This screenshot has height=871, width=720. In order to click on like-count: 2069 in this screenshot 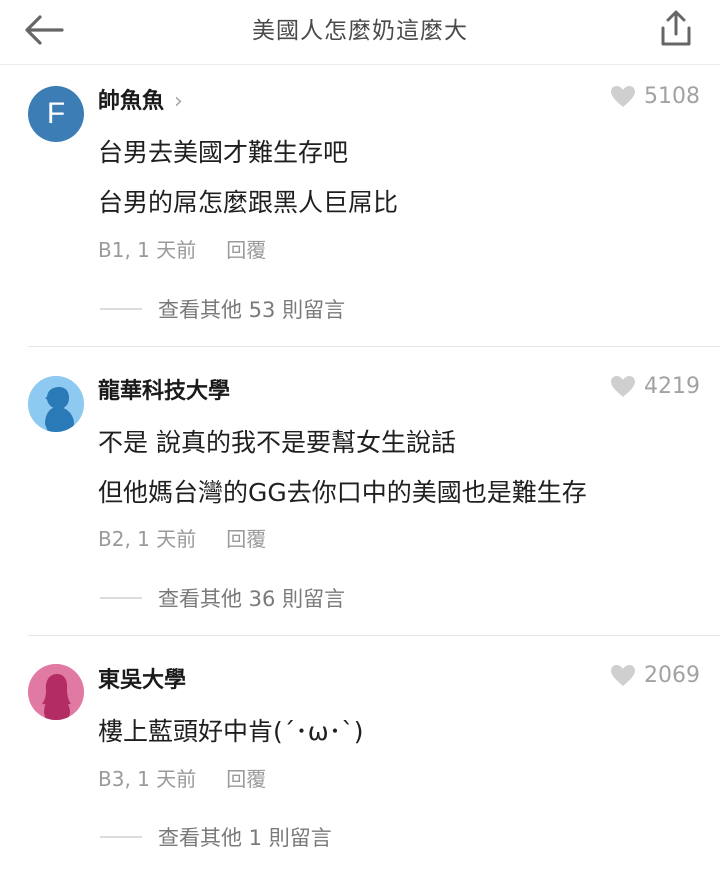, I will do `click(672, 675)`.